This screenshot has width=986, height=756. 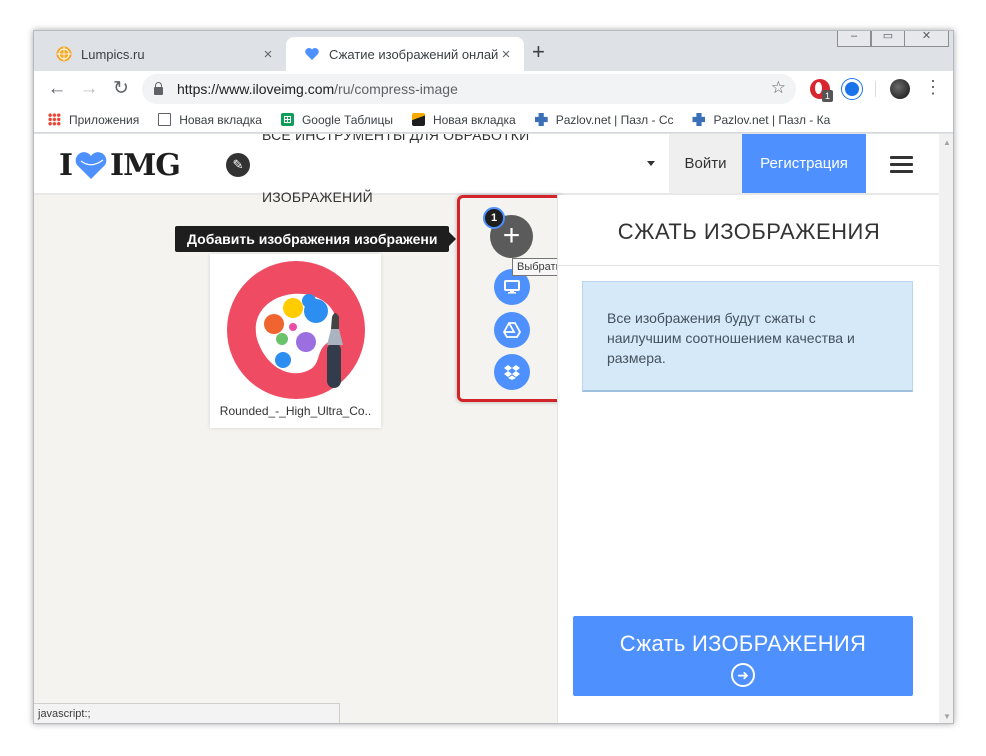 What do you see at coordinates (852, 89) in the screenshot?
I see `vpn-extension-icon` at bounding box center [852, 89].